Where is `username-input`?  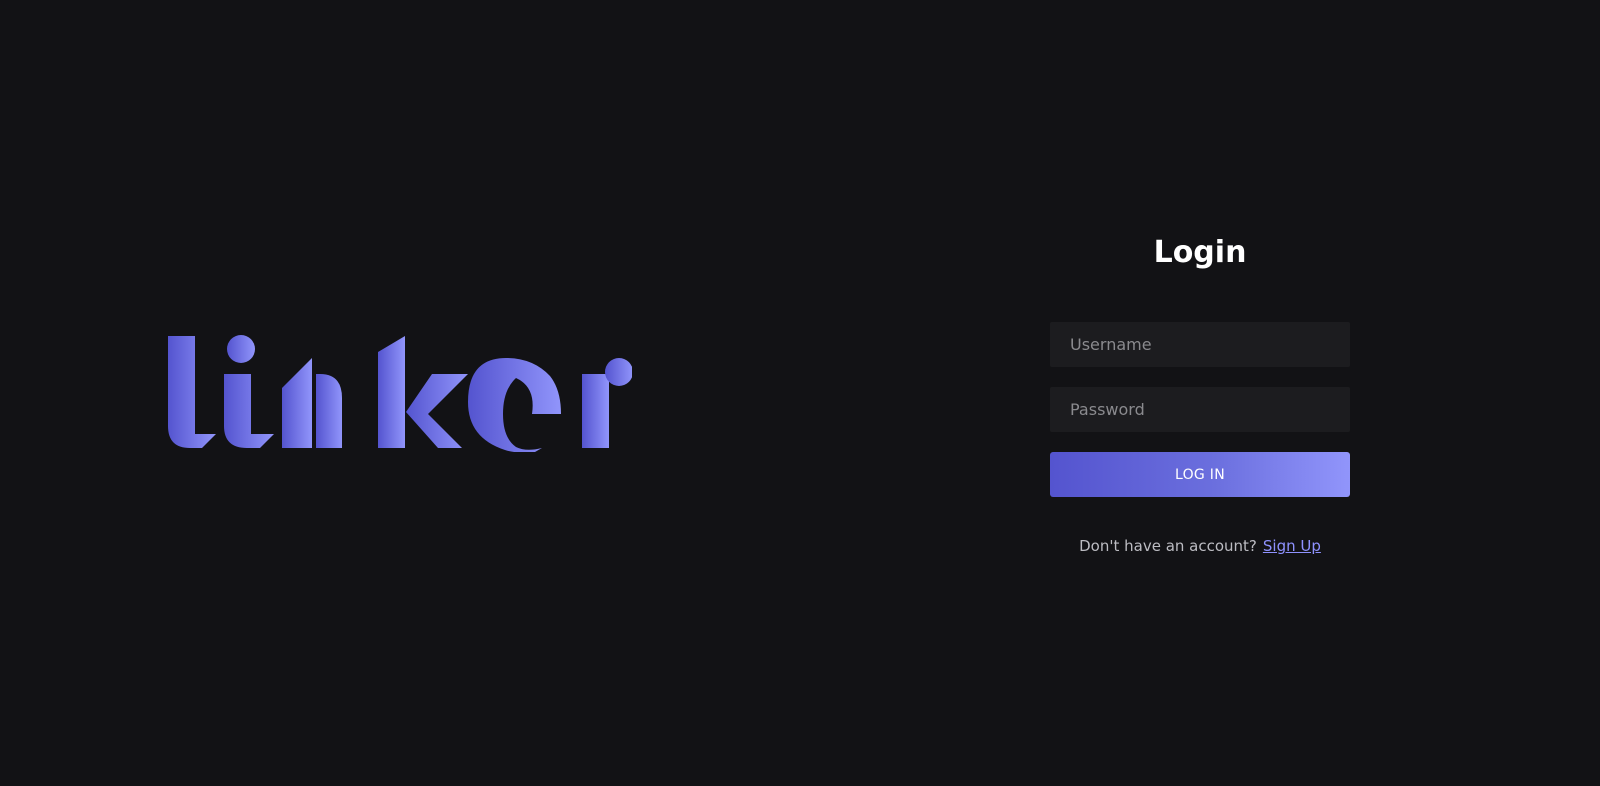 username-input is located at coordinates (1200, 344).